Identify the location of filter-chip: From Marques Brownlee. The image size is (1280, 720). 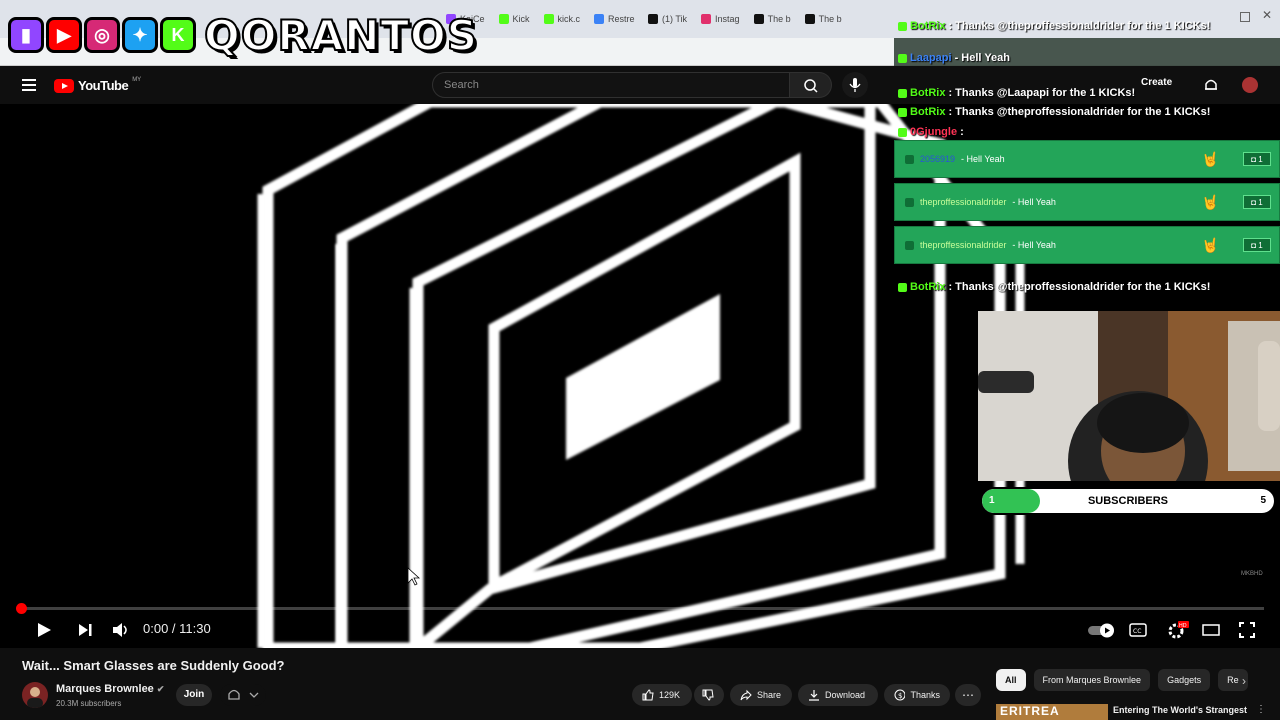
(1092, 680).